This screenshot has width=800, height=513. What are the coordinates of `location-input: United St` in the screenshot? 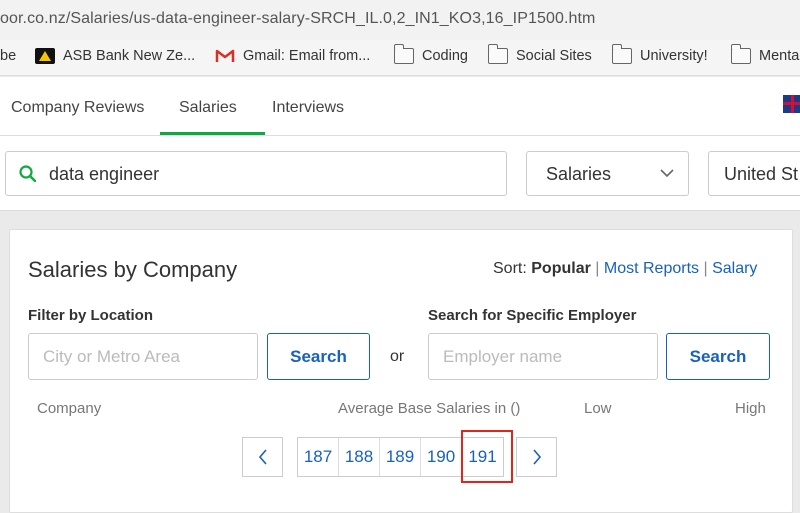 It's located at (754, 173).